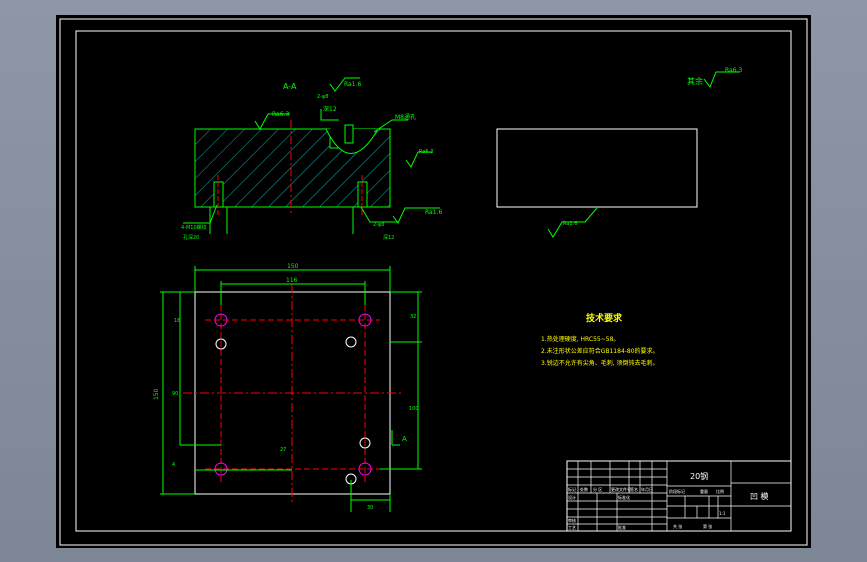 Image resolution: width=867 pixels, height=562 pixels. I want to click on section-label: A-A, so click(290, 86).